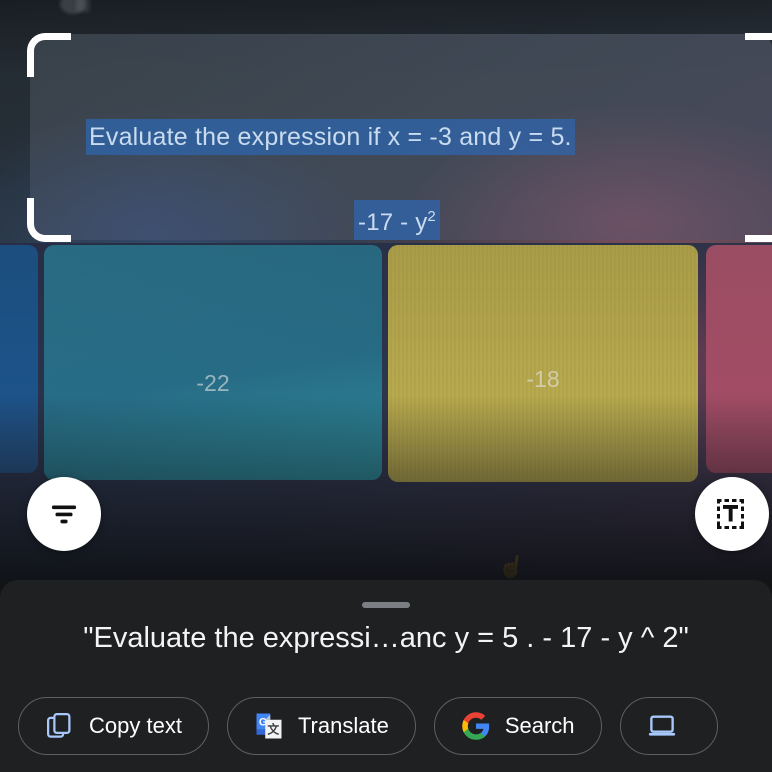  What do you see at coordinates (49, 220) in the screenshot?
I see `crop-corner-bottom-left-icon` at bounding box center [49, 220].